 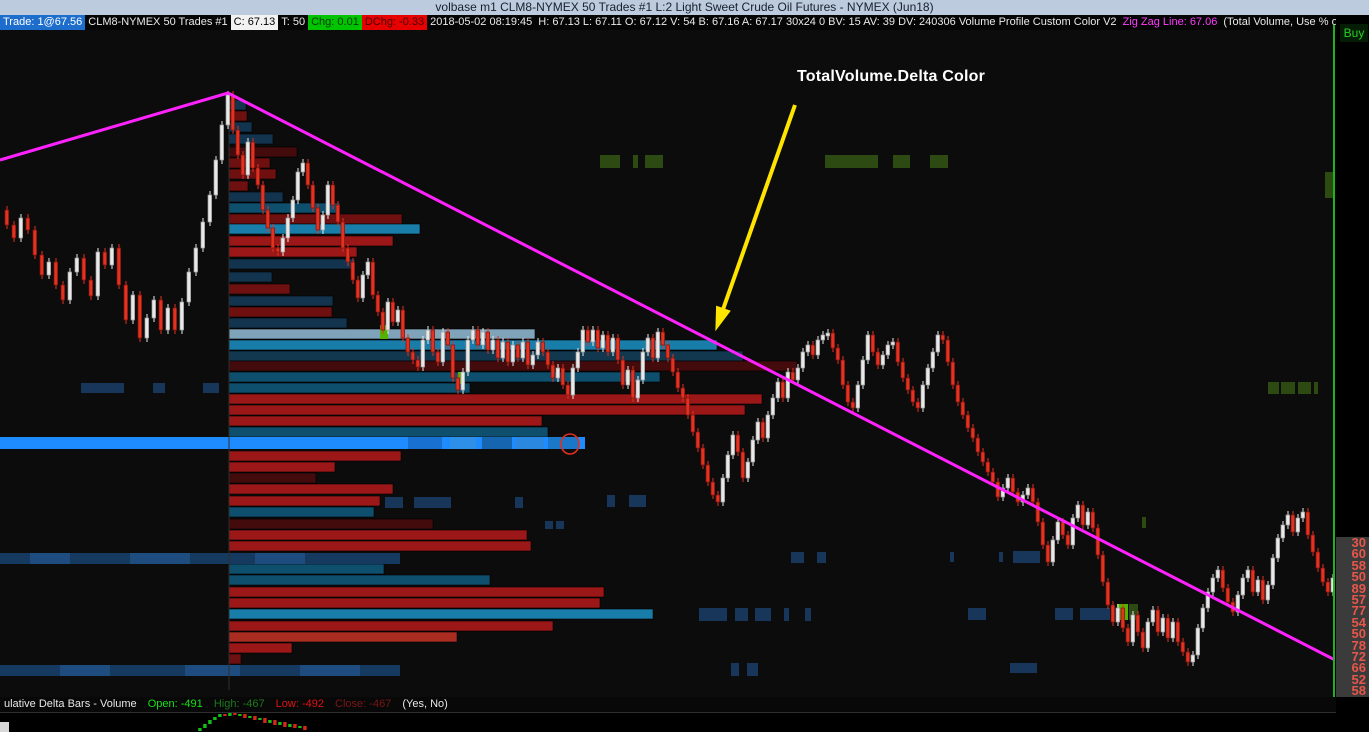 What do you see at coordinates (1354, 33) in the screenshot?
I see `buy-button: Buy` at bounding box center [1354, 33].